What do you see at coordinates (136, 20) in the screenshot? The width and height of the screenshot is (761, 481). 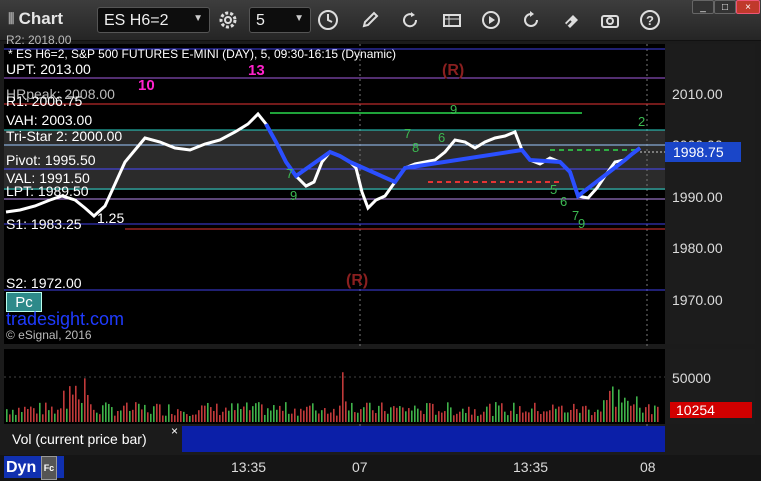 I see `symbol-value: ES H6=2` at bounding box center [136, 20].